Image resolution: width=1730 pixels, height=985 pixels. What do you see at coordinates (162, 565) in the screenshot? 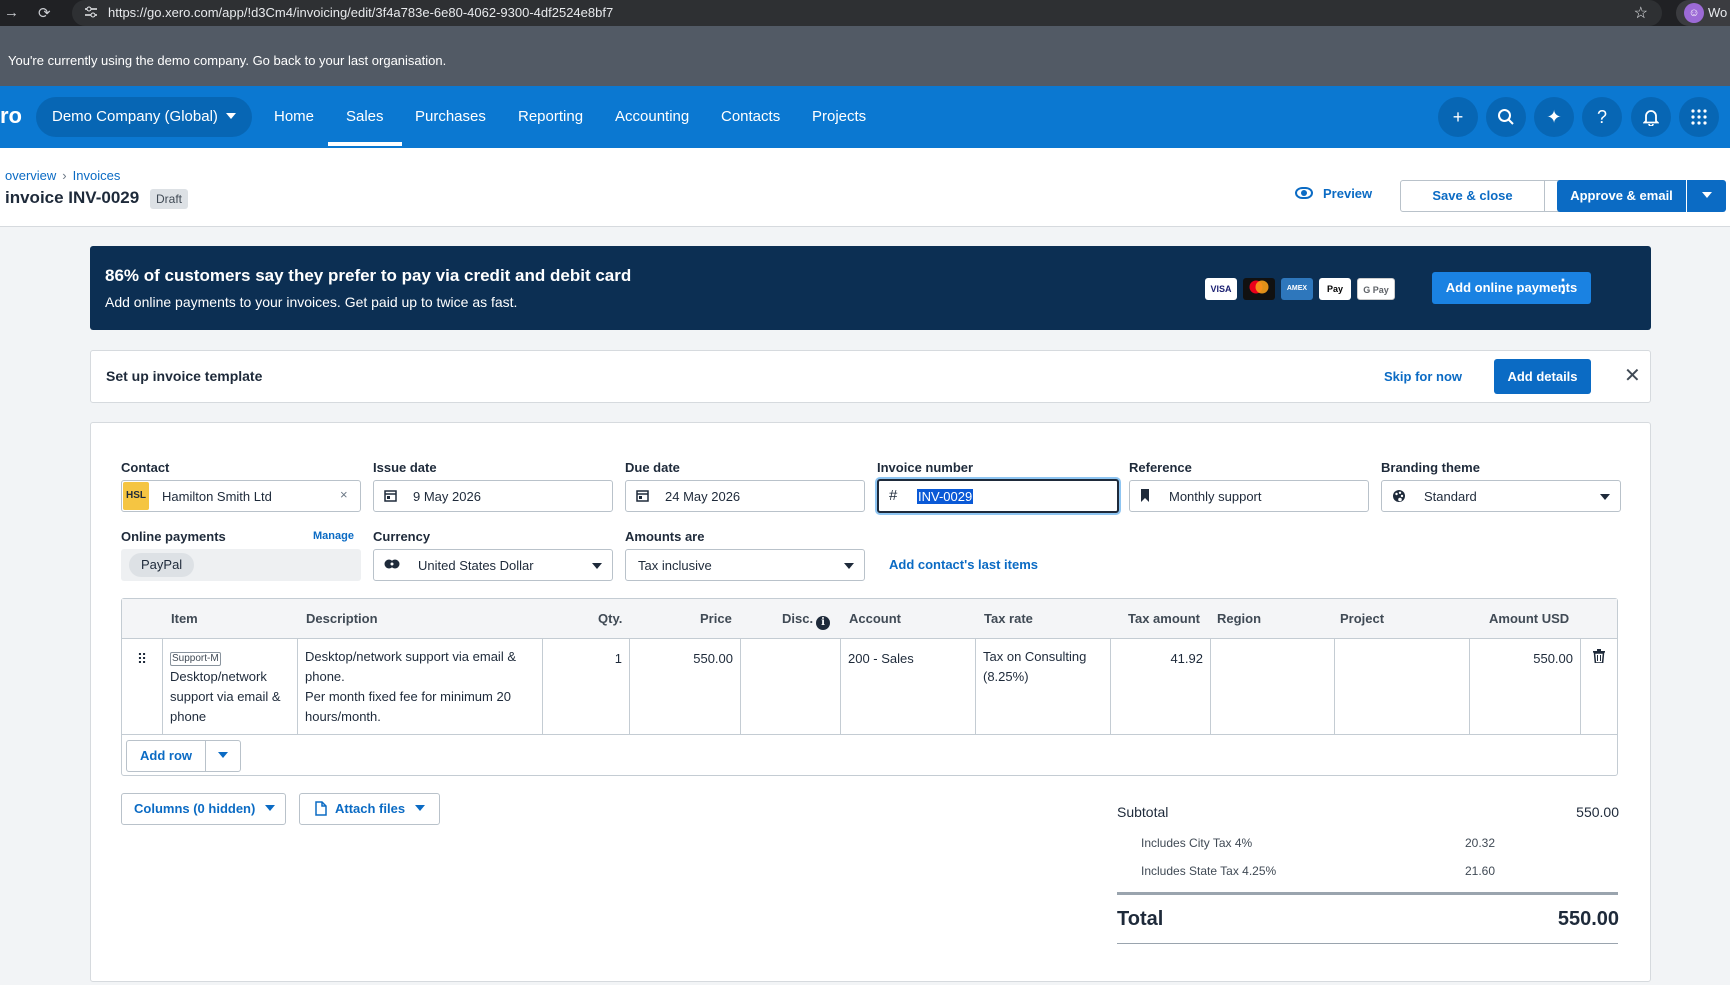
I see `paypal-pill: PayPal` at bounding box center [162, 565].